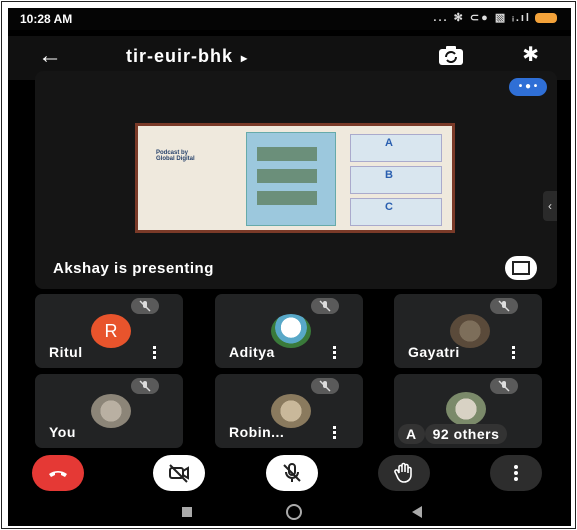  Describe the element at coordinates (62, 432) in the screenshot. I see `participant-name: You` at that location.